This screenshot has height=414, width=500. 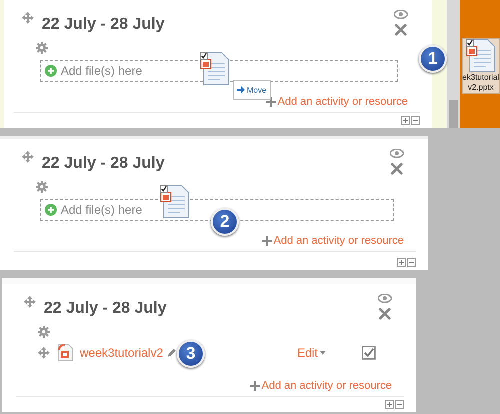 I want to click on edit-icon, so click(x=172, y=353).